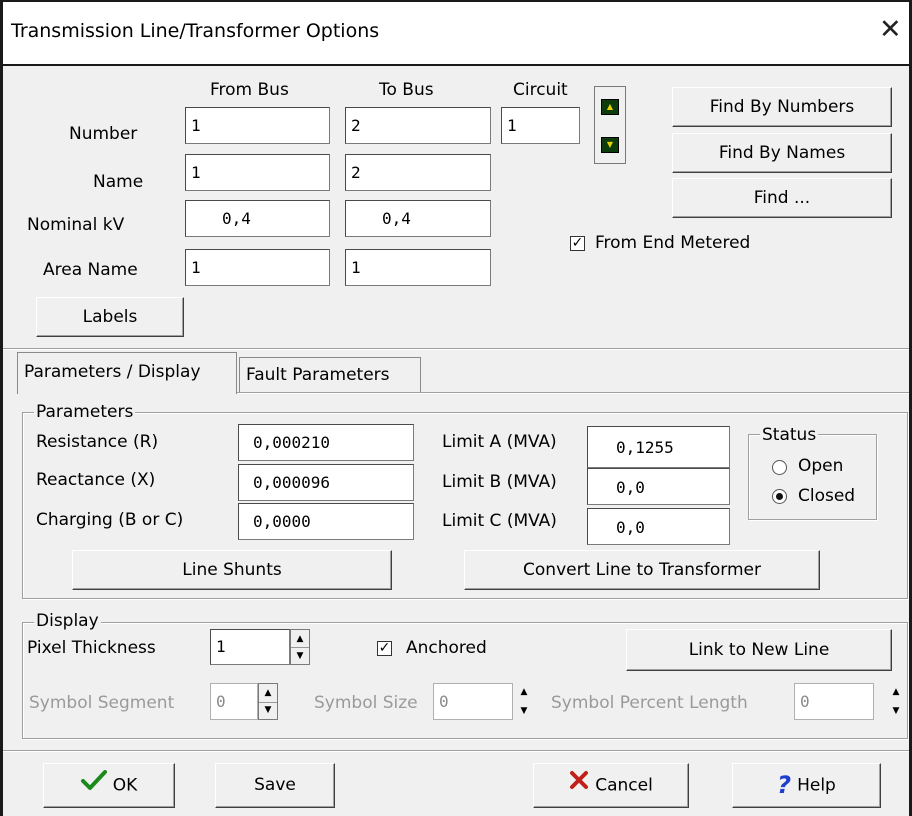  I want to click on line-shunts-button: Line Shunts, so click(232, 570).